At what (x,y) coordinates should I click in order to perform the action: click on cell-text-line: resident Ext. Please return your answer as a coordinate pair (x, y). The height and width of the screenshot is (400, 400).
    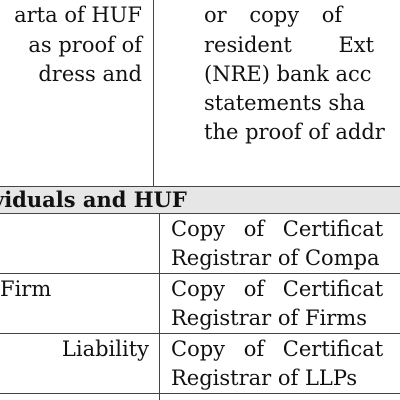
    Looking at the image, I should click on (289, 45).